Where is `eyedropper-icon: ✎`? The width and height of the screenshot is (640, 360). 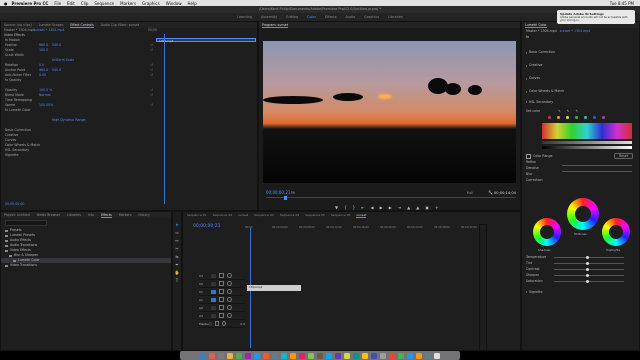
eyedropper-icon: ✎ is located at coordinates (559, 111).